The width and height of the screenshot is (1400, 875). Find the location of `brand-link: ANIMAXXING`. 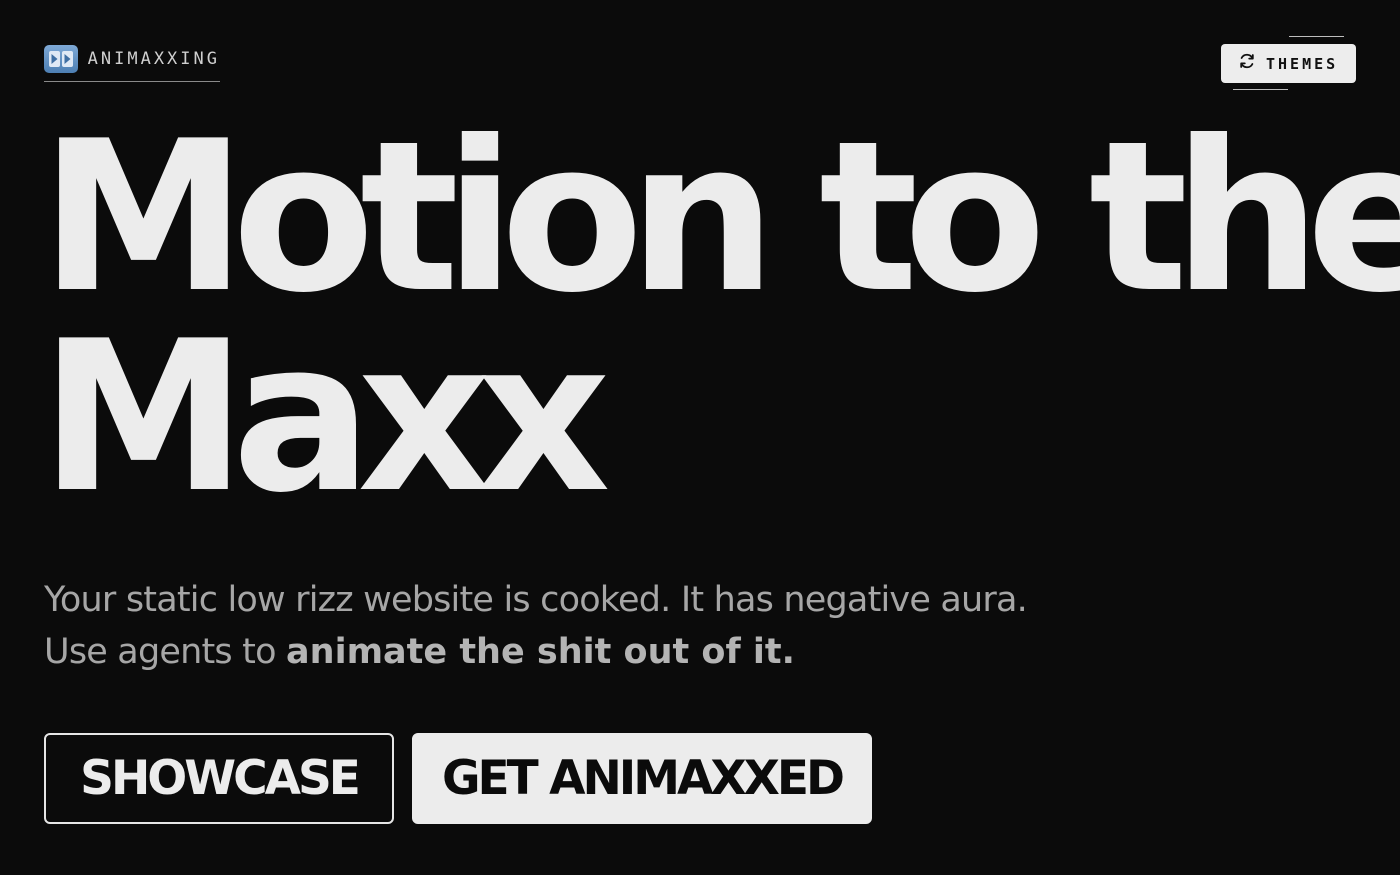

brand-link: ANIMAXXING is located at coordinates (132, 63).